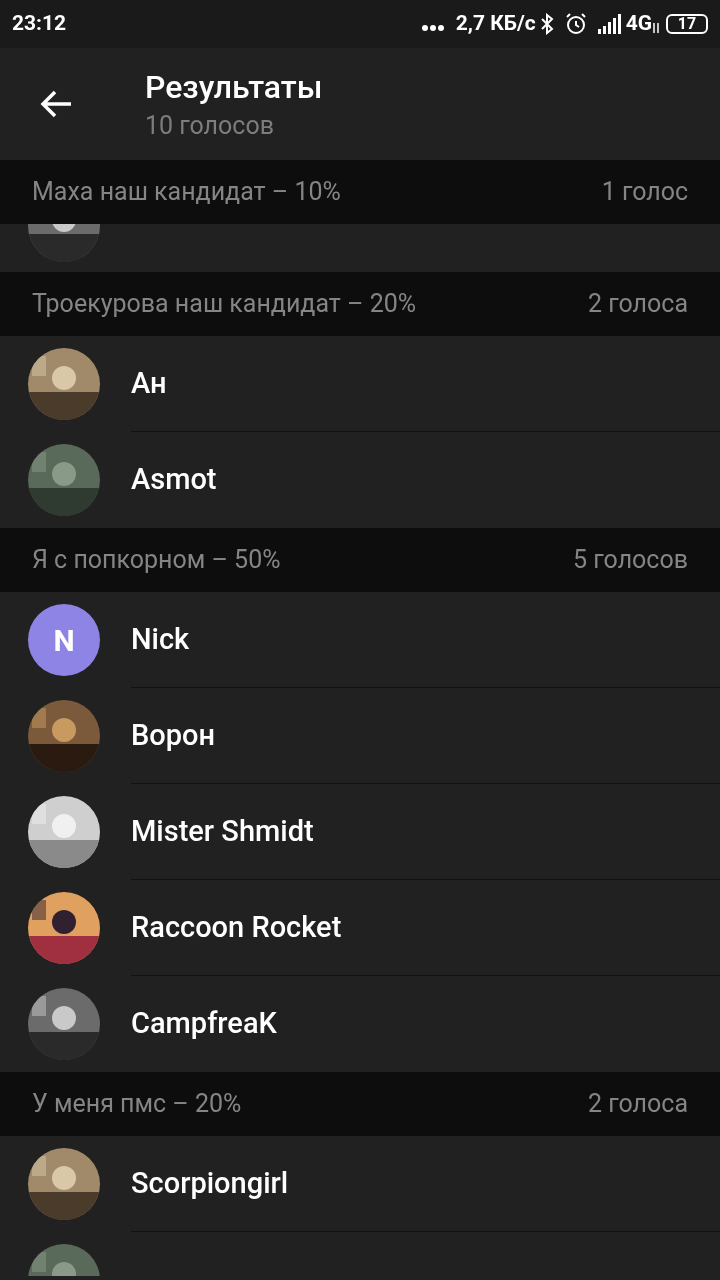 This screenshot has height=1280, width=720. What do you see at coordinates (160, 639) in the screenshot?
I see `voter-name: Nick` at bounding box center [160, 639].